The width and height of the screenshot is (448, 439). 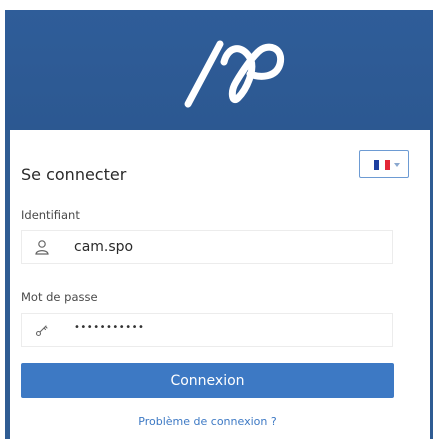 I want to click on connect-button: Connexion, so click(x=207, y=380).